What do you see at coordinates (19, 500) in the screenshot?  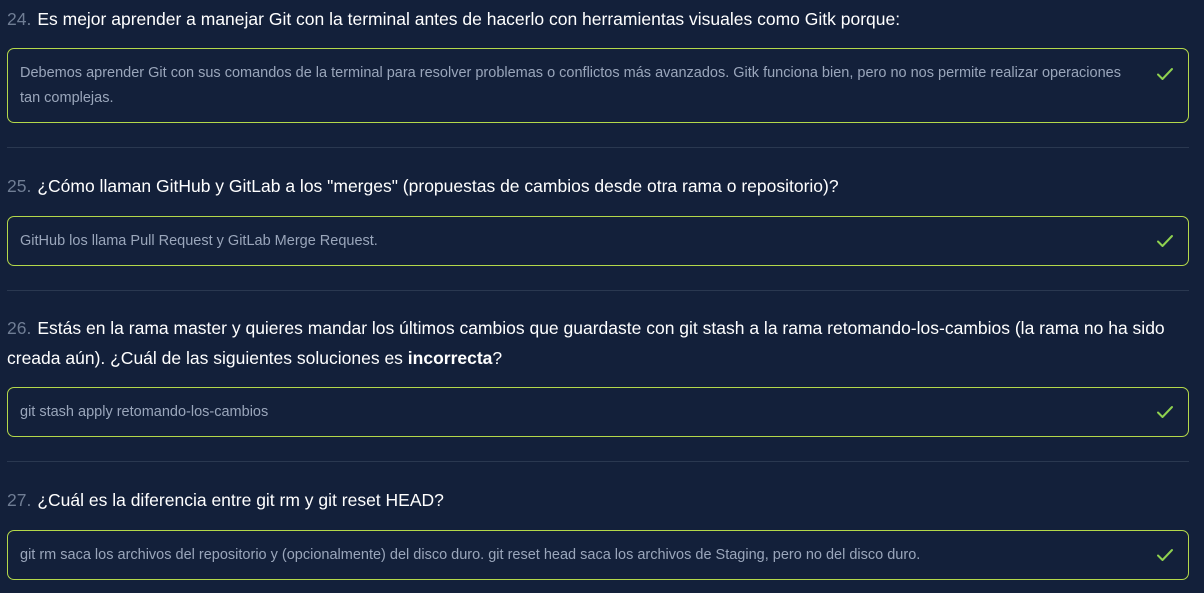 I see `question-number: 27.` at bounding box center [19, 500].